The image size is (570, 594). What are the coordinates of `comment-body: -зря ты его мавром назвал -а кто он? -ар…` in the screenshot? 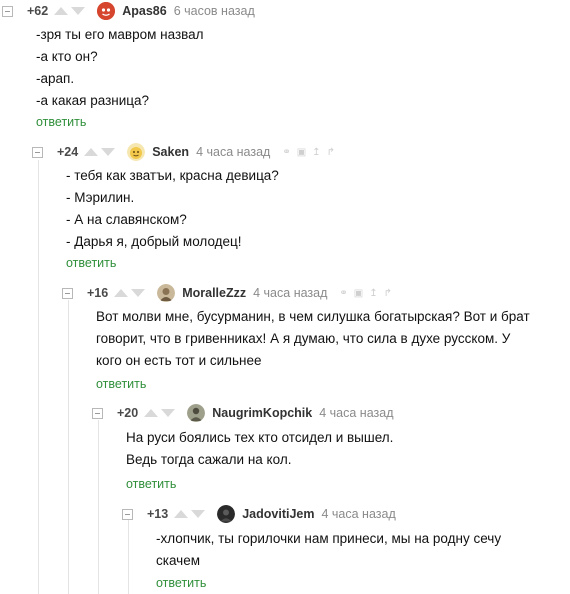 It's located at (120, 68).